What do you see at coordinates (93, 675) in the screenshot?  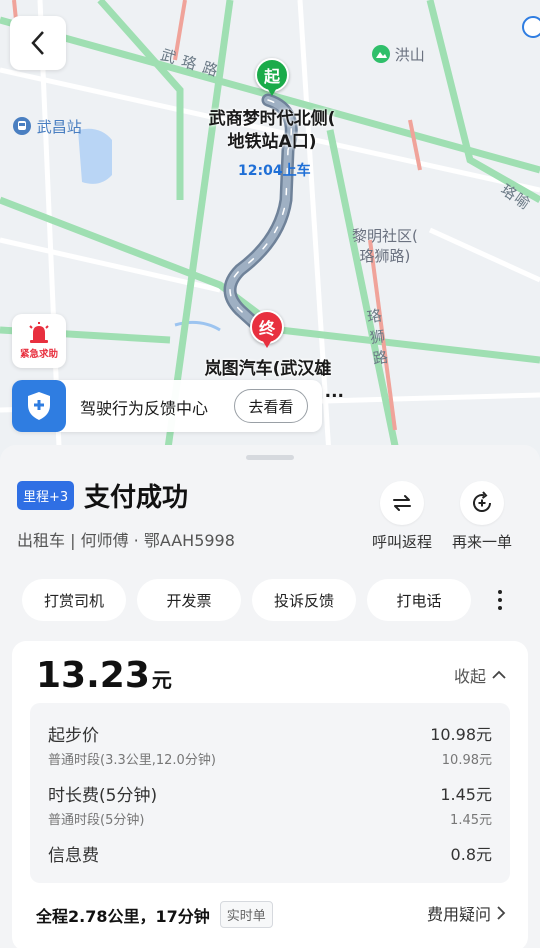 I see `fare-amount: 13.23` at bounding box center [93, 675].